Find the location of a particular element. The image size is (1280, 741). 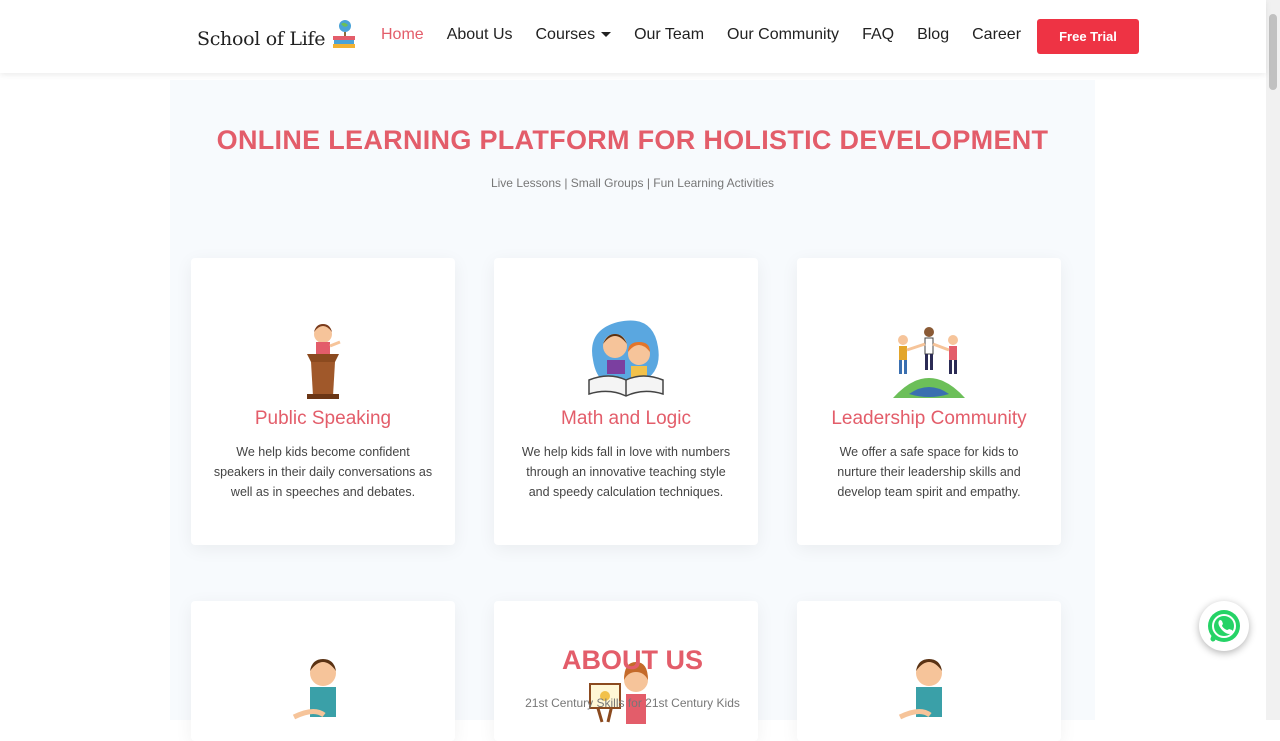

nav-courses-label: Courses is located at coordinates (565, 34).